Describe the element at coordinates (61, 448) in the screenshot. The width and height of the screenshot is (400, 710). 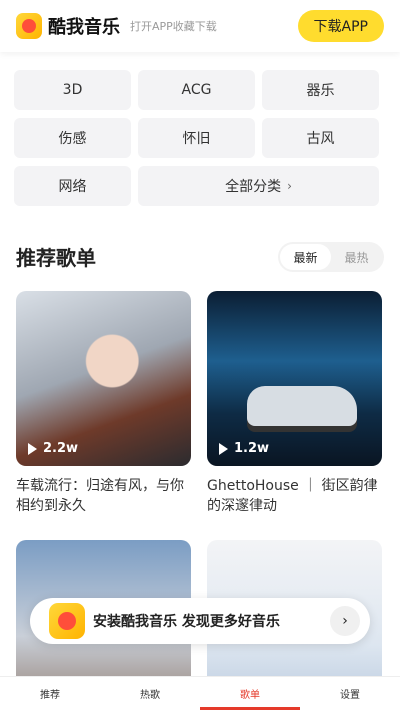
I see `play-count-value: 2.2w` at that location.